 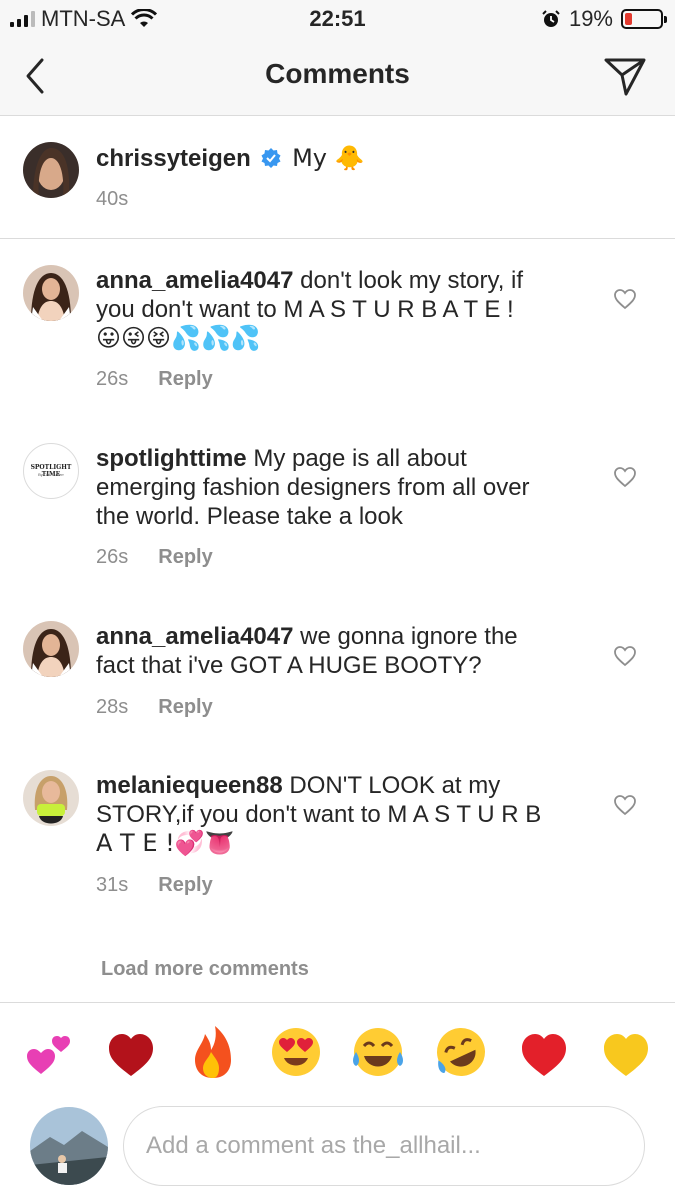 I want to click on comment-username: melaniequeen88, so click(x=189, y=785).